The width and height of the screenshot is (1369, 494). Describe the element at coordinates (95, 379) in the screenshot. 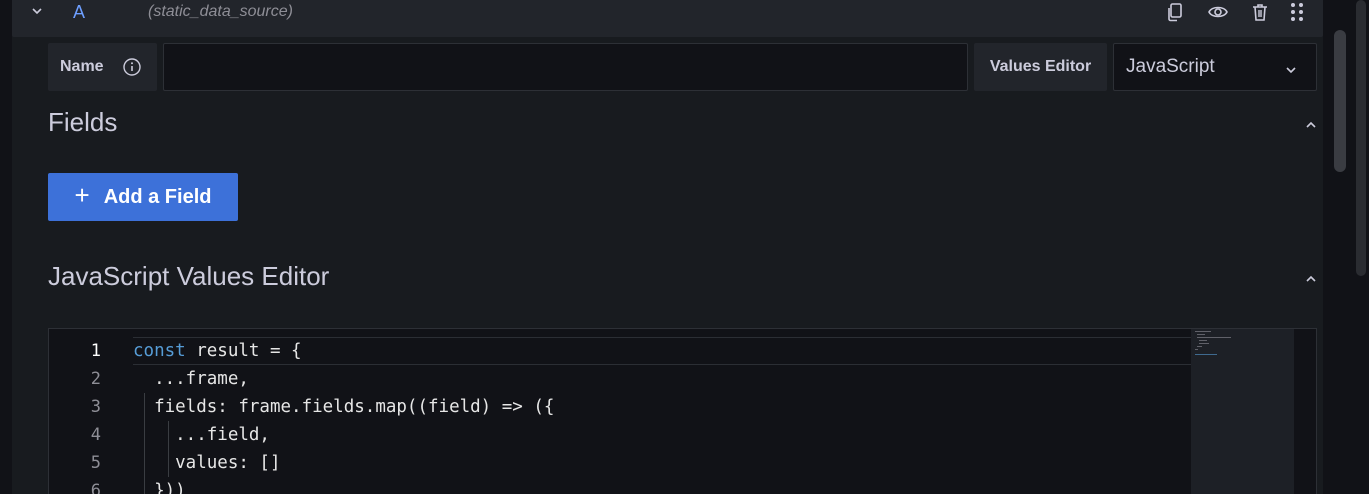

I see `line-number: 2` at that location.